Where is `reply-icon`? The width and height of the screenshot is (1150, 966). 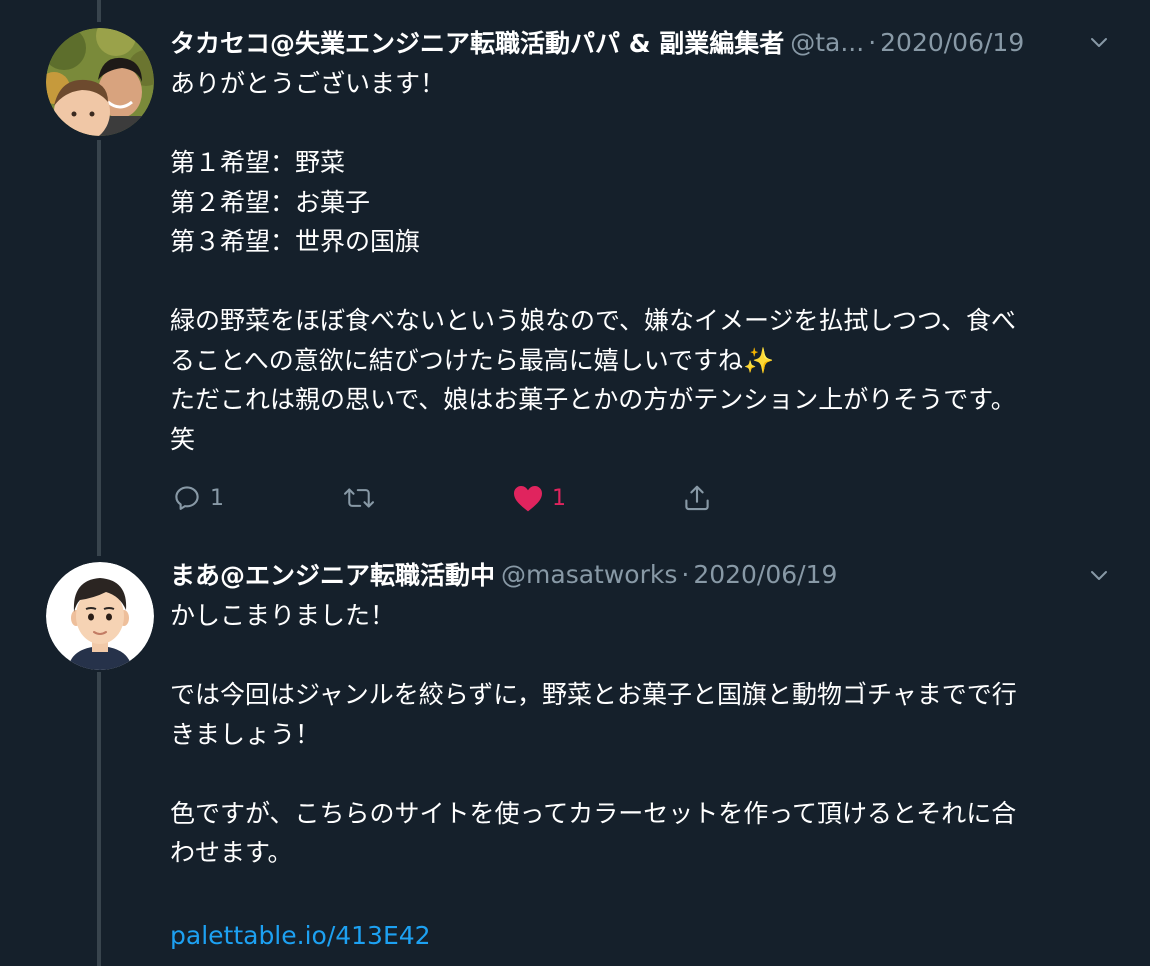 reply-icon is located at coordinates (187, 498).